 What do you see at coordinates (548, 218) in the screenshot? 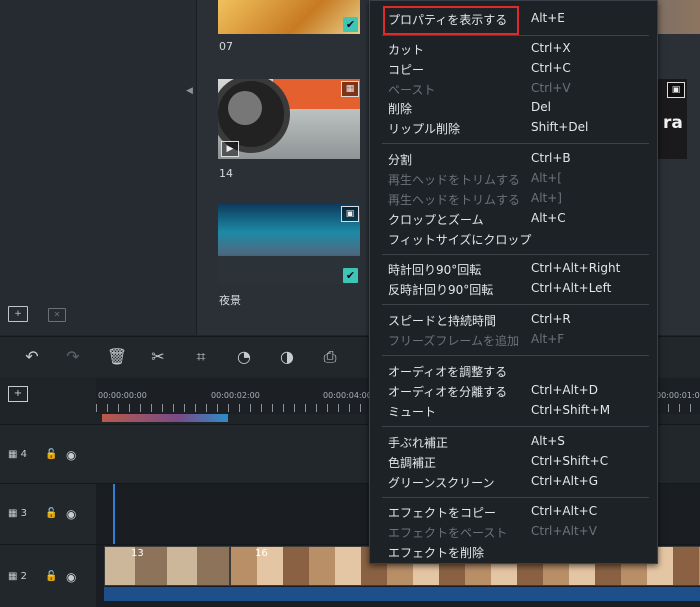
I see `shortcut: Alt+C` at bounding box center [548, 218].